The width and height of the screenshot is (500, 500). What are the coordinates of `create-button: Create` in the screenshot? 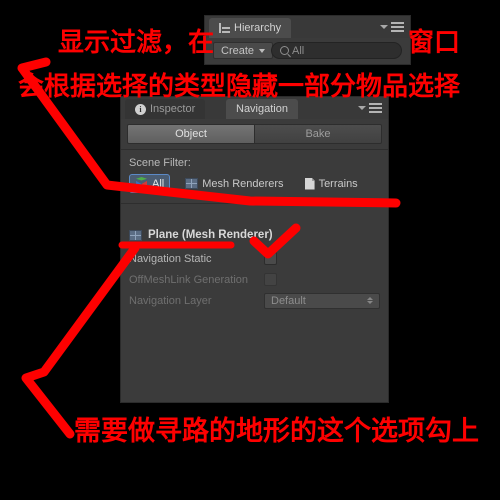 It's located at (243, 50).